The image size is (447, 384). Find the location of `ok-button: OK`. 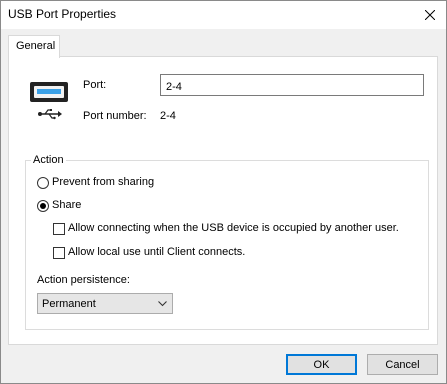

ok-button: OK is located at coordinates (321, 364).